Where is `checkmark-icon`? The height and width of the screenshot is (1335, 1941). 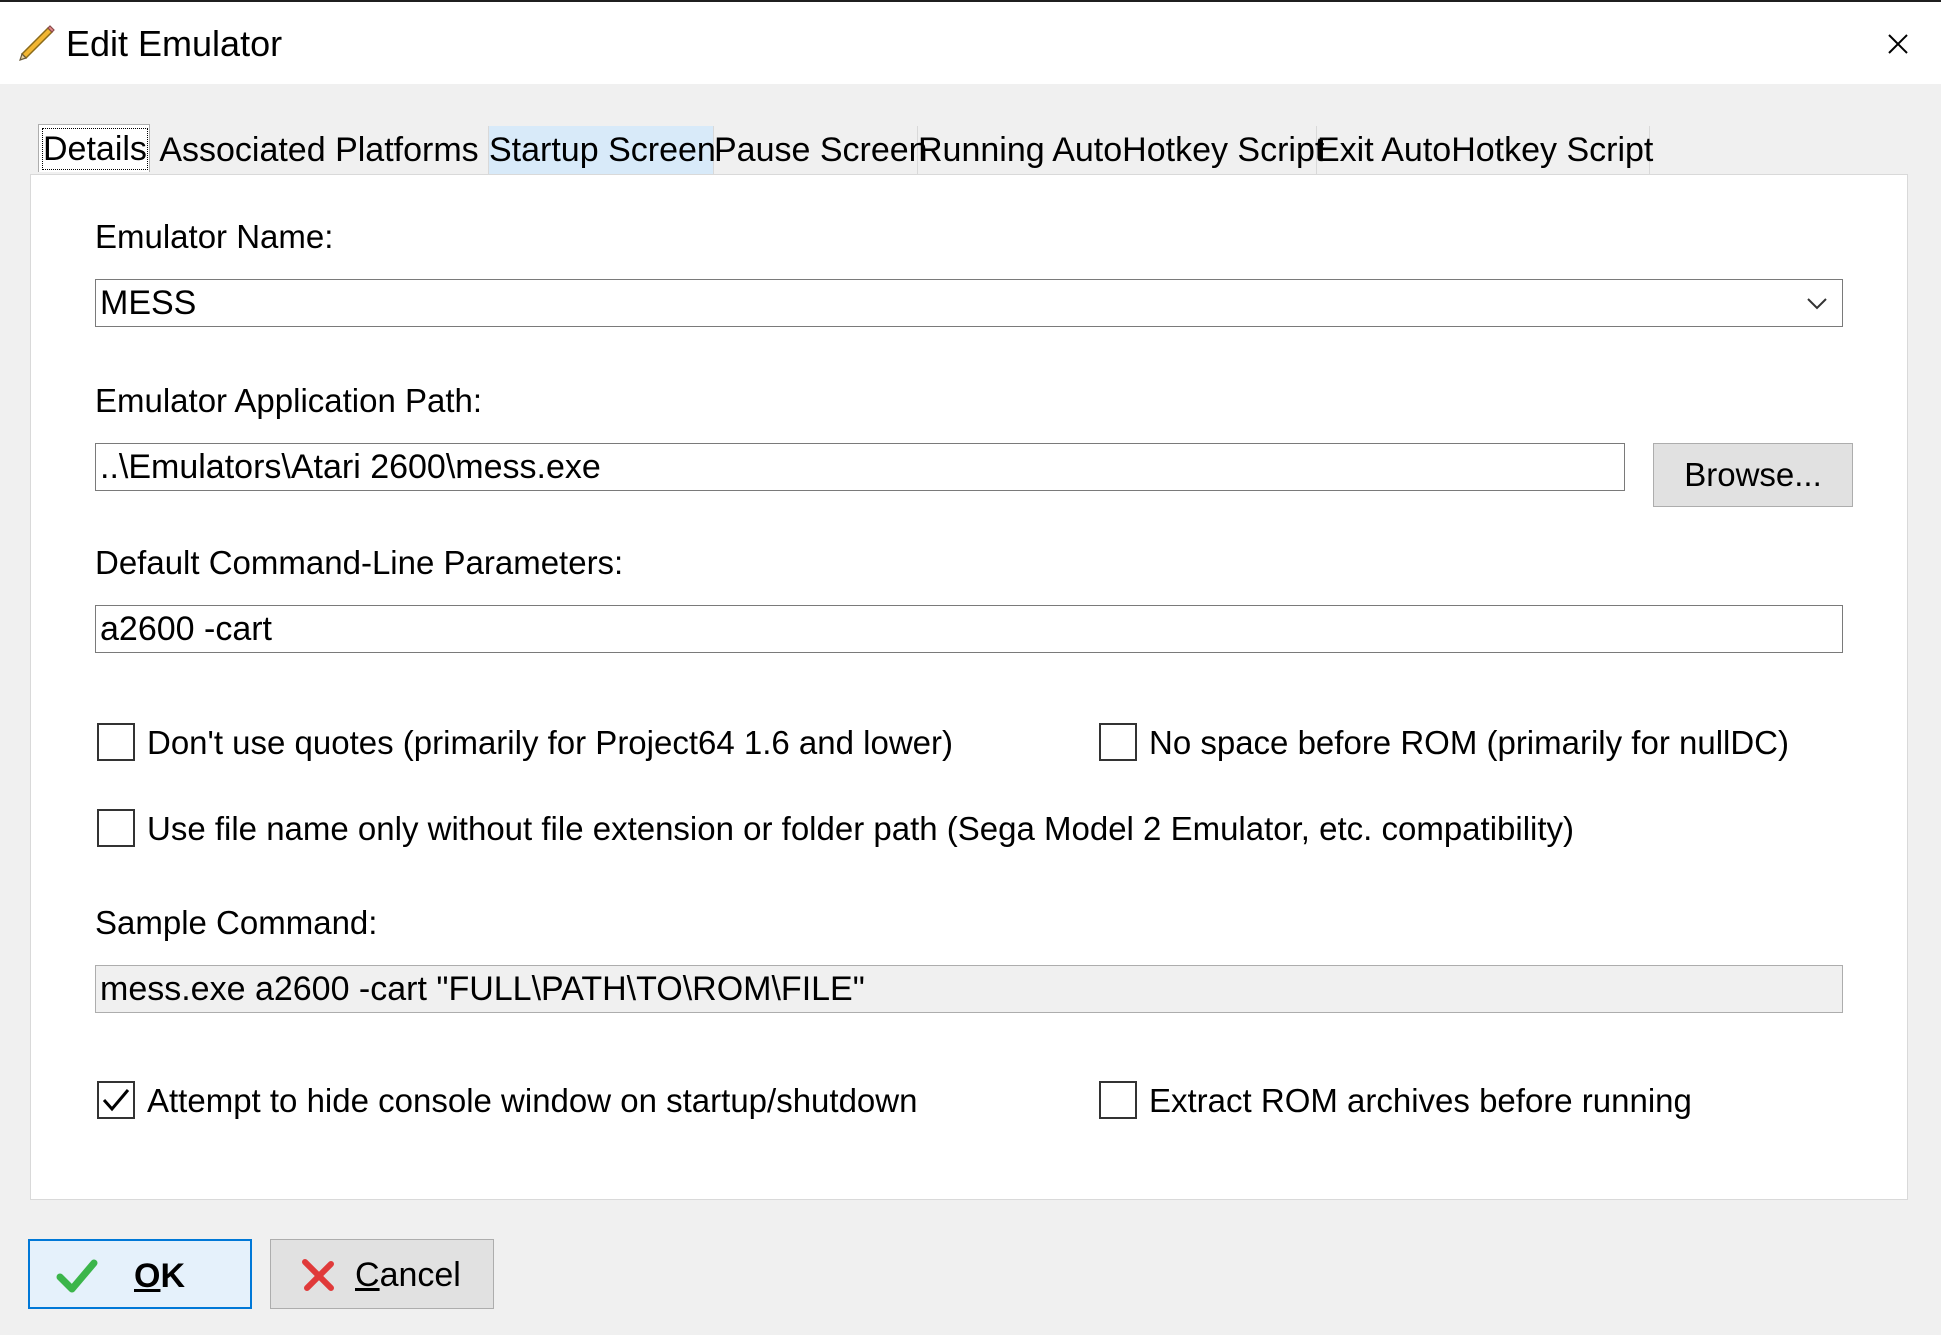 checkmark-icon is located at coordinates (116, 1100).